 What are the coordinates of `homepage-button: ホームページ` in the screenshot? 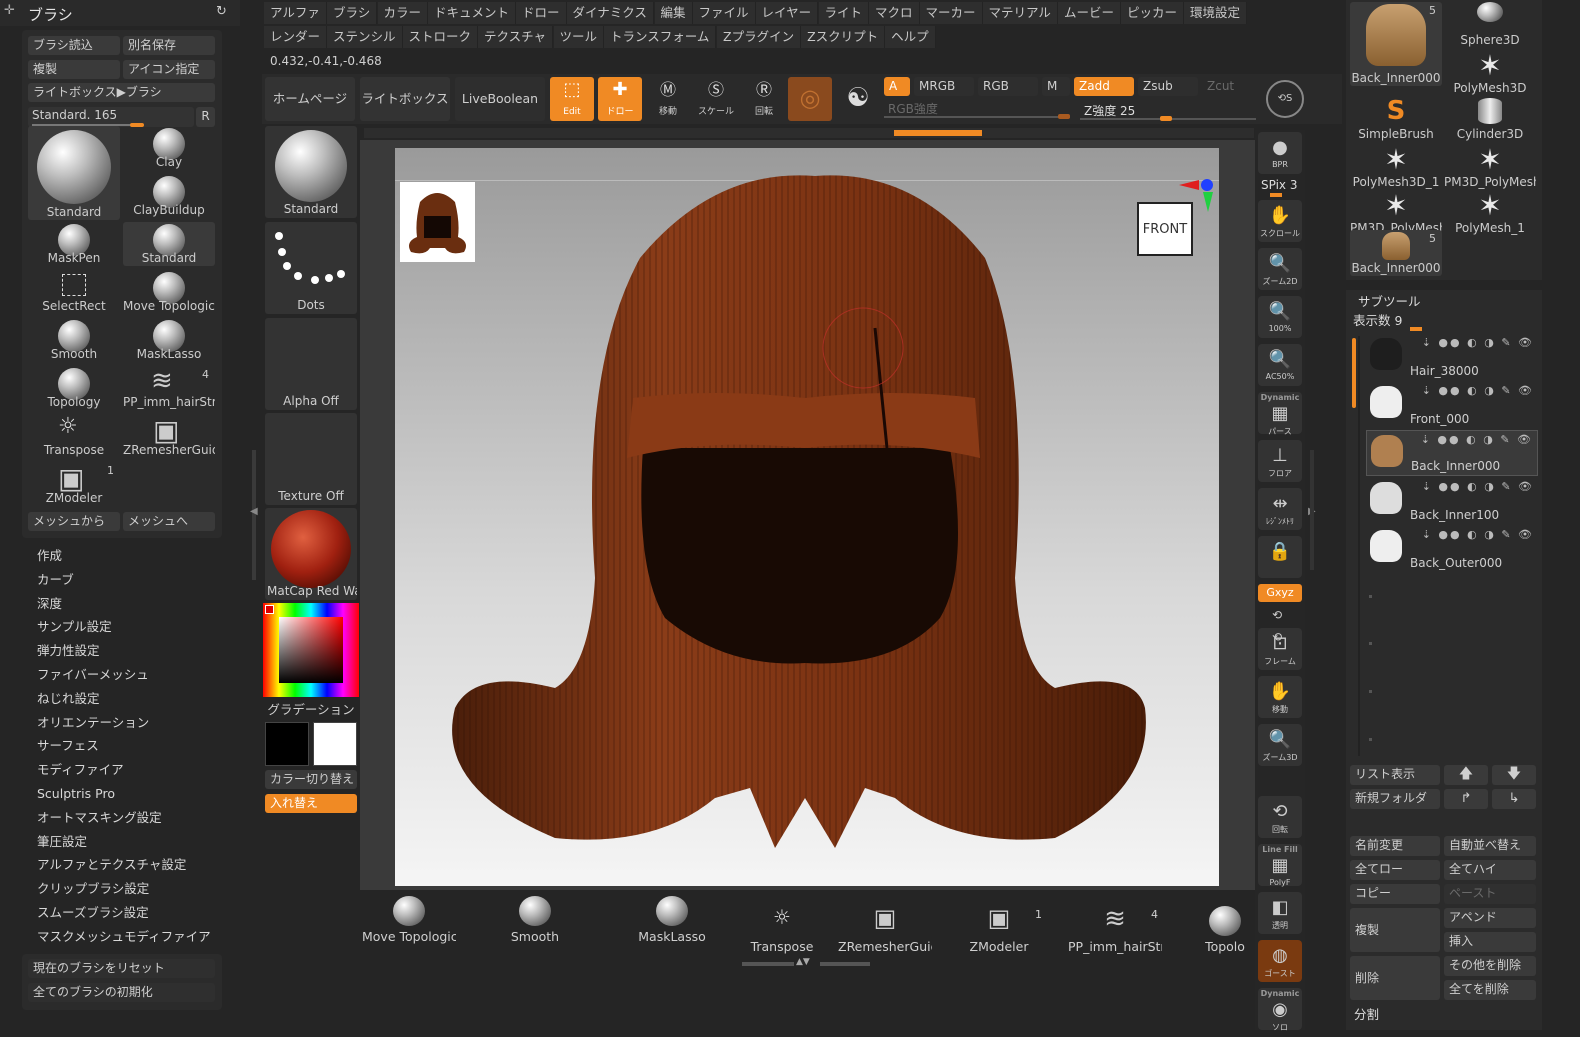 It's located at (310, 99).